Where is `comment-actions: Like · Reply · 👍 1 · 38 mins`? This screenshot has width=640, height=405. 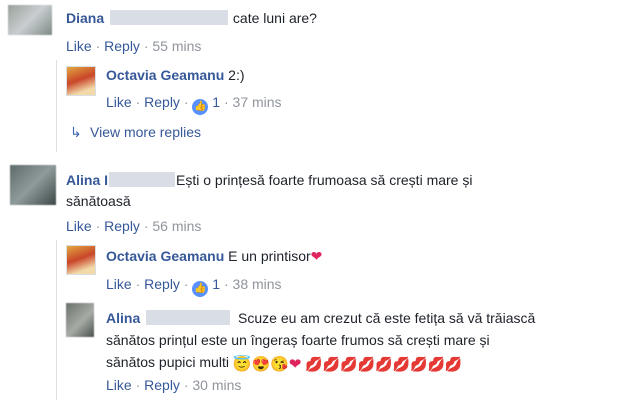 comment-actions: Like · Reply · 👍 1 · 38 mins is located at coordinates (194, 286).